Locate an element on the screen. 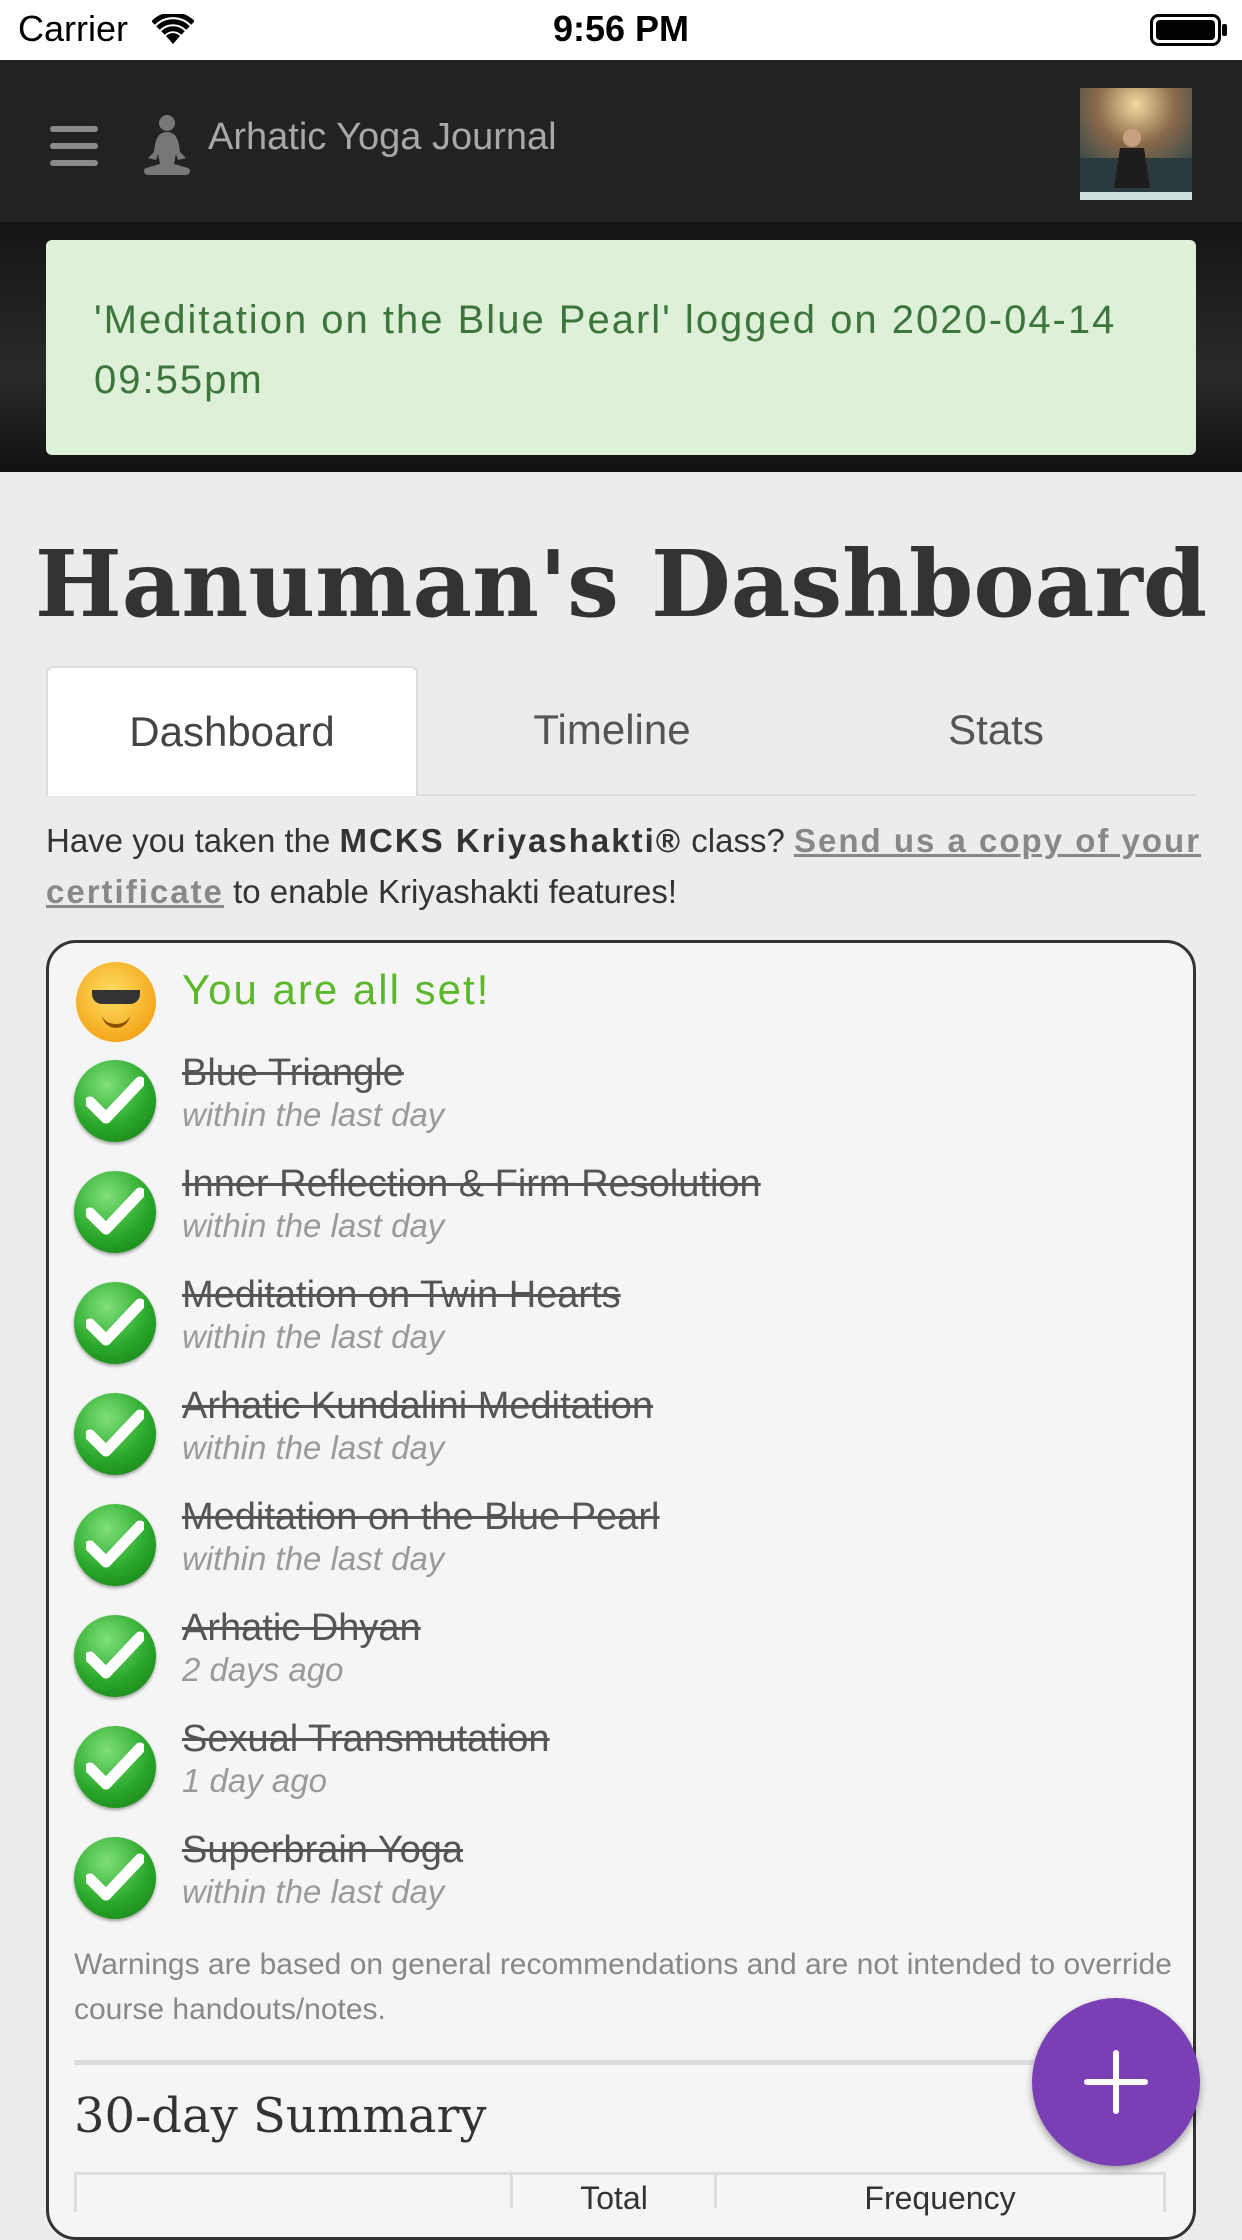 The image size is (1242, 2240). clock: 9:56 PM is located at coordinates (621, 28).